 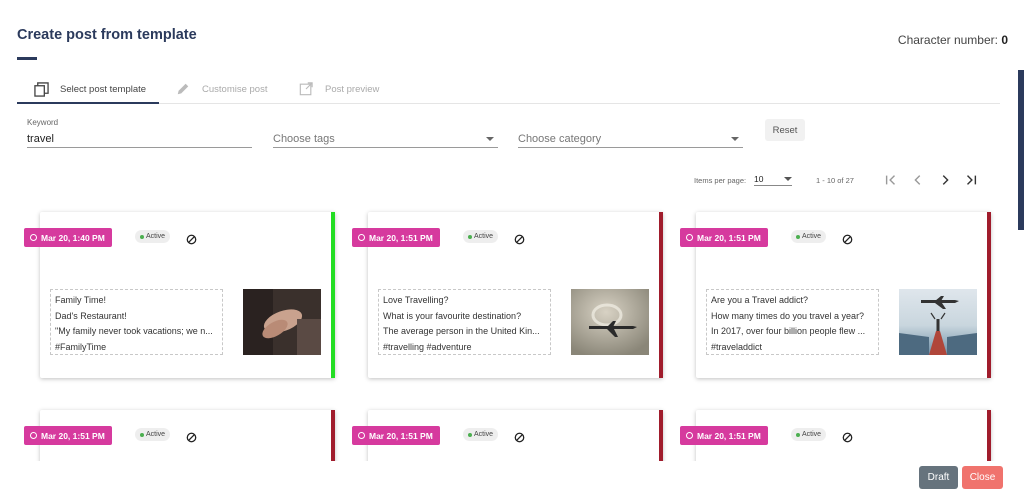 What do you see at coordinates (945, 180) in the screenshot?
I see `next-page-icon` at bounding box center [945, 180].